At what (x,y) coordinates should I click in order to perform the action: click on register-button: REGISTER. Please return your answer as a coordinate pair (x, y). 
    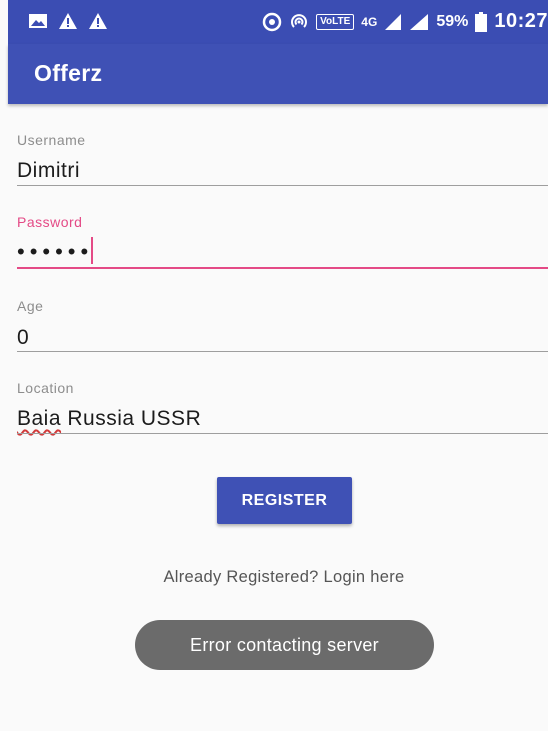
    Looking at the image, I should click on (284, 500).